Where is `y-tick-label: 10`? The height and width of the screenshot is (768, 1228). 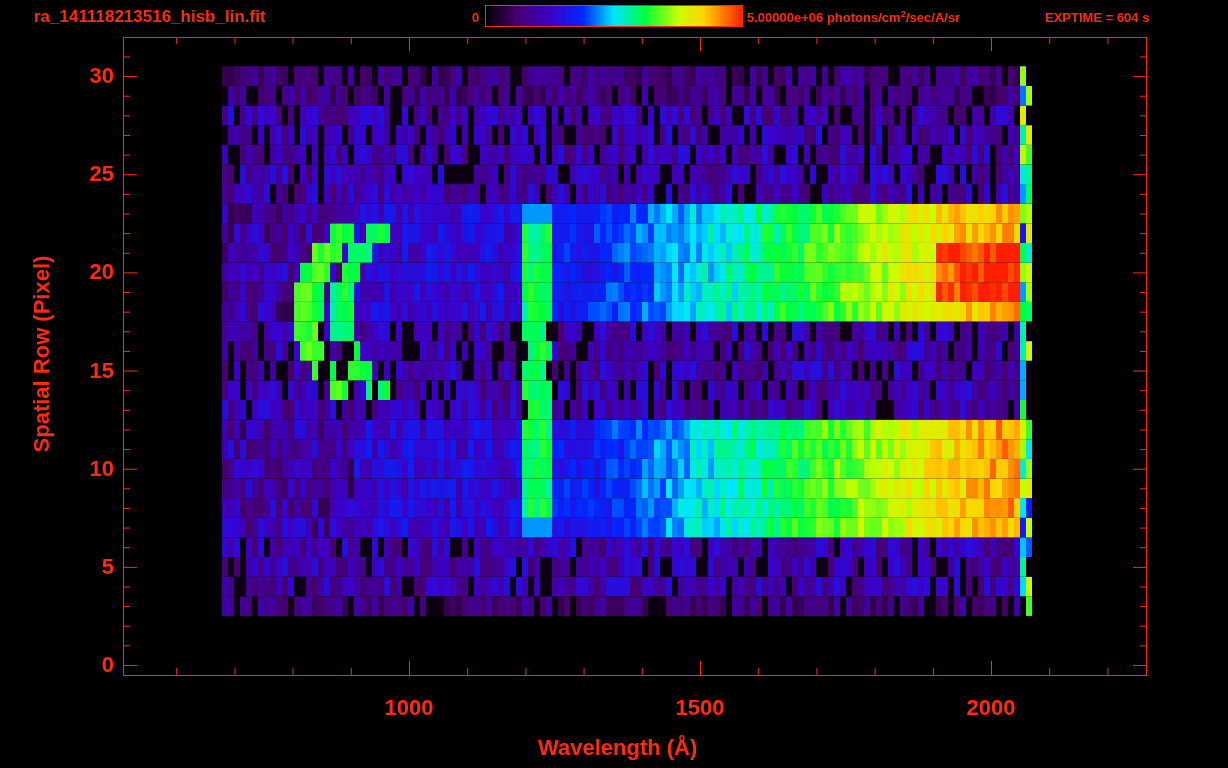 y-tick-label: 10 is located at coordinates (101, 468).